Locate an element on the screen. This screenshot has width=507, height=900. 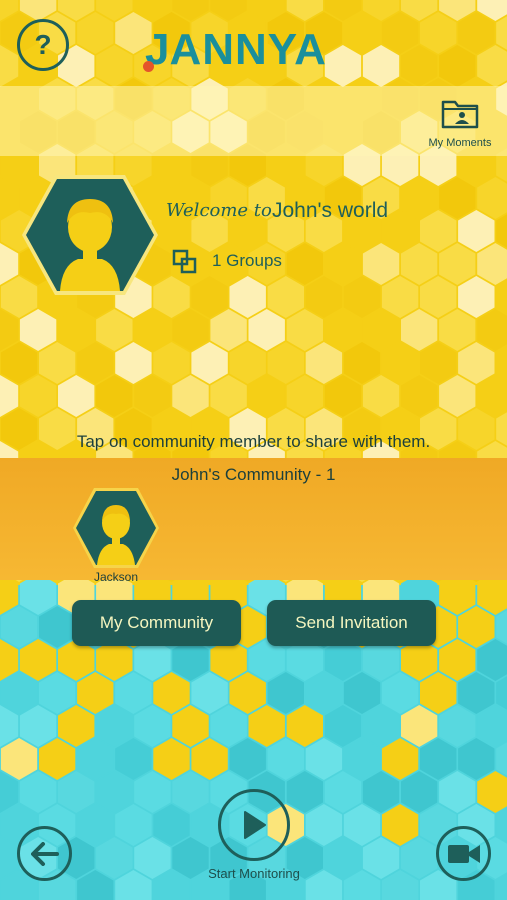
arrow-left-icon is located at coordinates (44, 853).